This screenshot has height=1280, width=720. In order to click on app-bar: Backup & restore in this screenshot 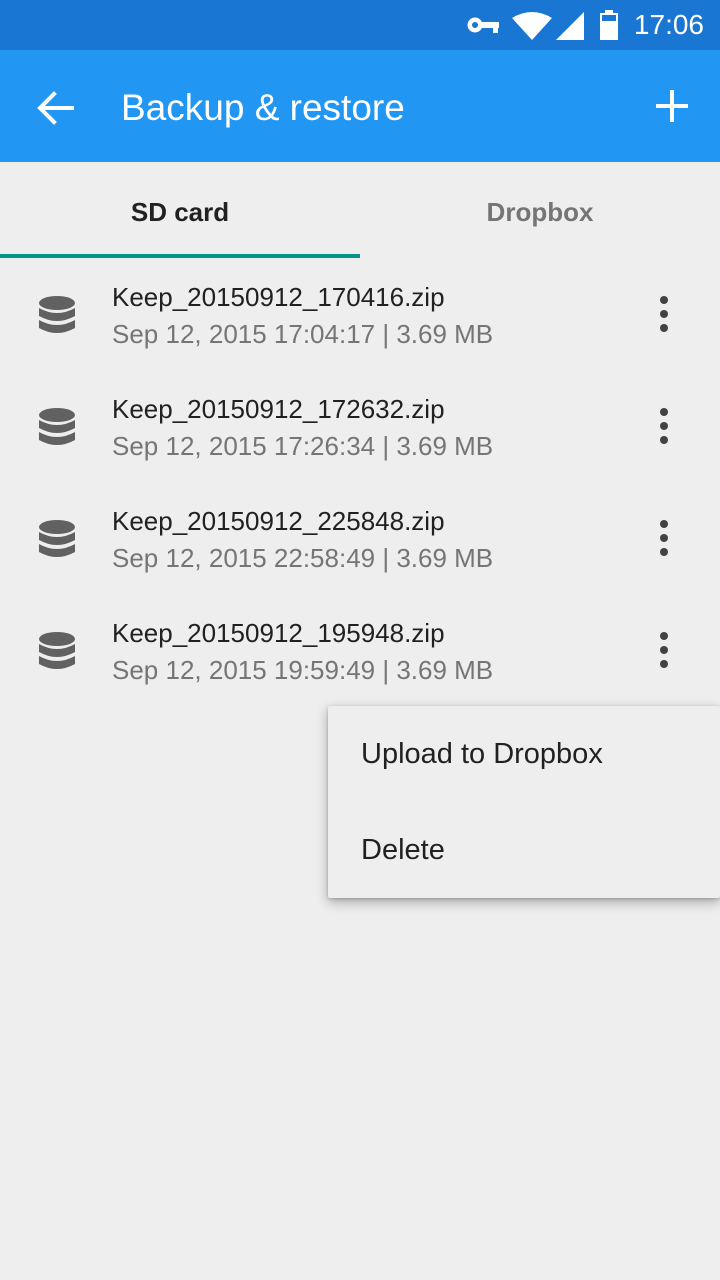, I will do `click(360, 106)`.